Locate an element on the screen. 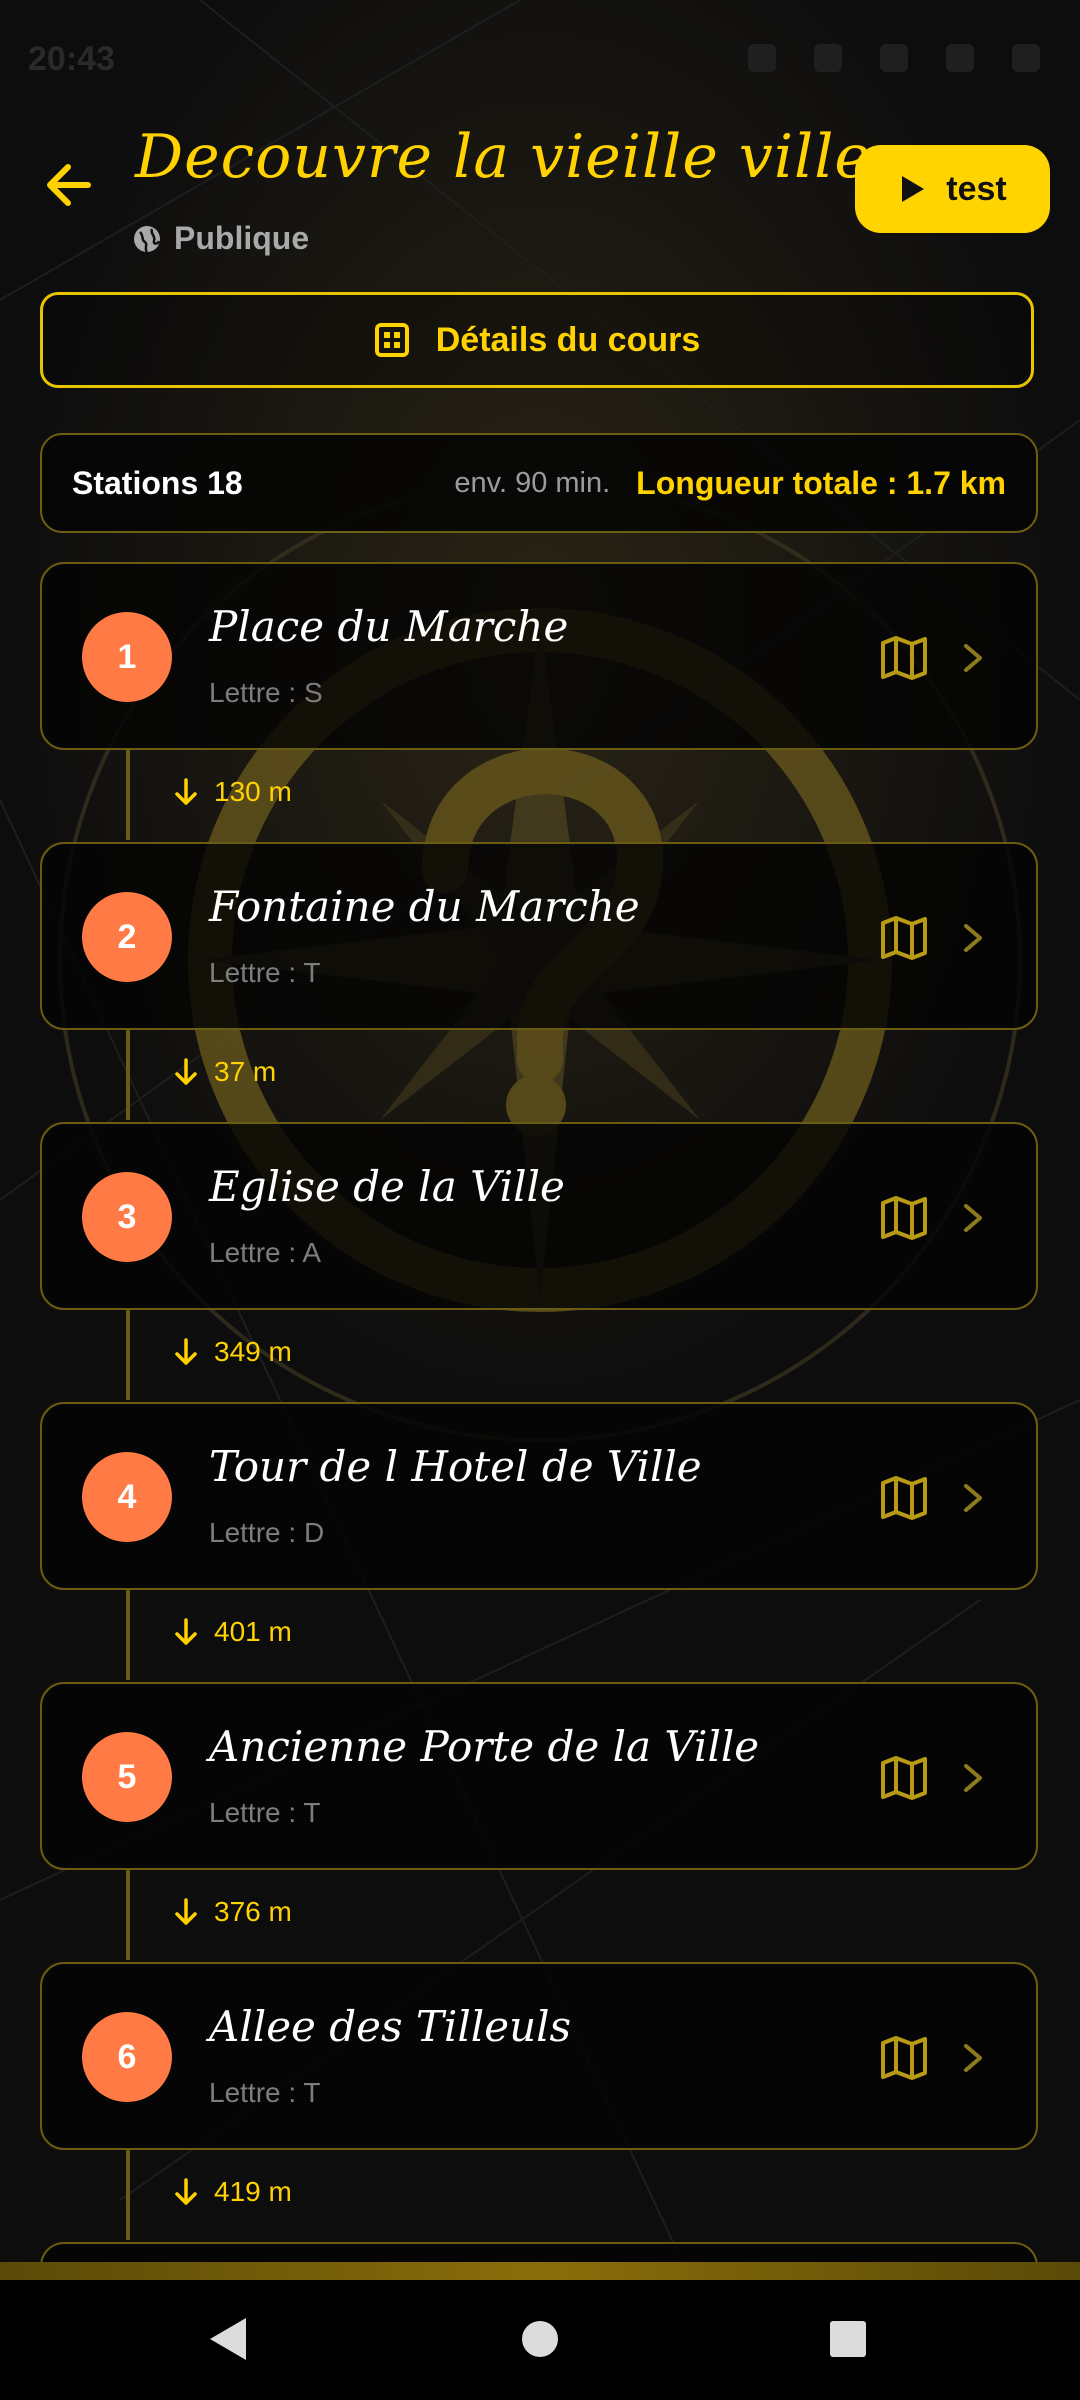  course-details-label: Détails du cours is located at coordinates (568, 339).